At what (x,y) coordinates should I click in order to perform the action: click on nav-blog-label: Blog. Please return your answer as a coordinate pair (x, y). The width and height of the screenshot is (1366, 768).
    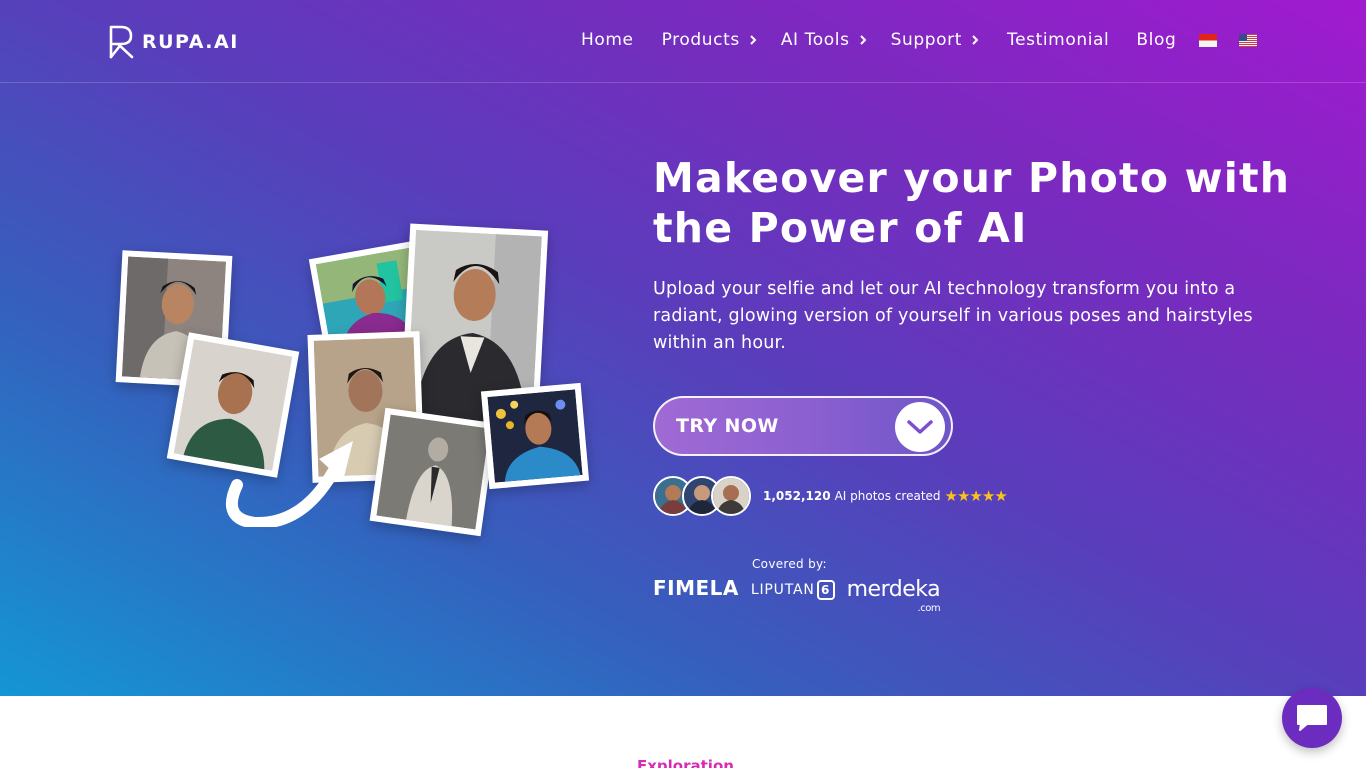
    Looking at the image, I should click on (1156, 40).